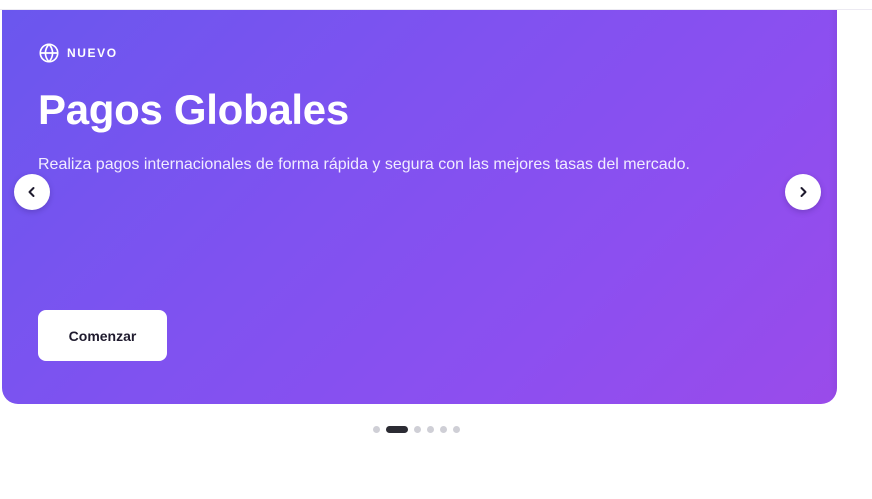  Describe the element at coordinates (193, 109) in the screenshot. I see `slide-title: Pagos Globales` at that location.